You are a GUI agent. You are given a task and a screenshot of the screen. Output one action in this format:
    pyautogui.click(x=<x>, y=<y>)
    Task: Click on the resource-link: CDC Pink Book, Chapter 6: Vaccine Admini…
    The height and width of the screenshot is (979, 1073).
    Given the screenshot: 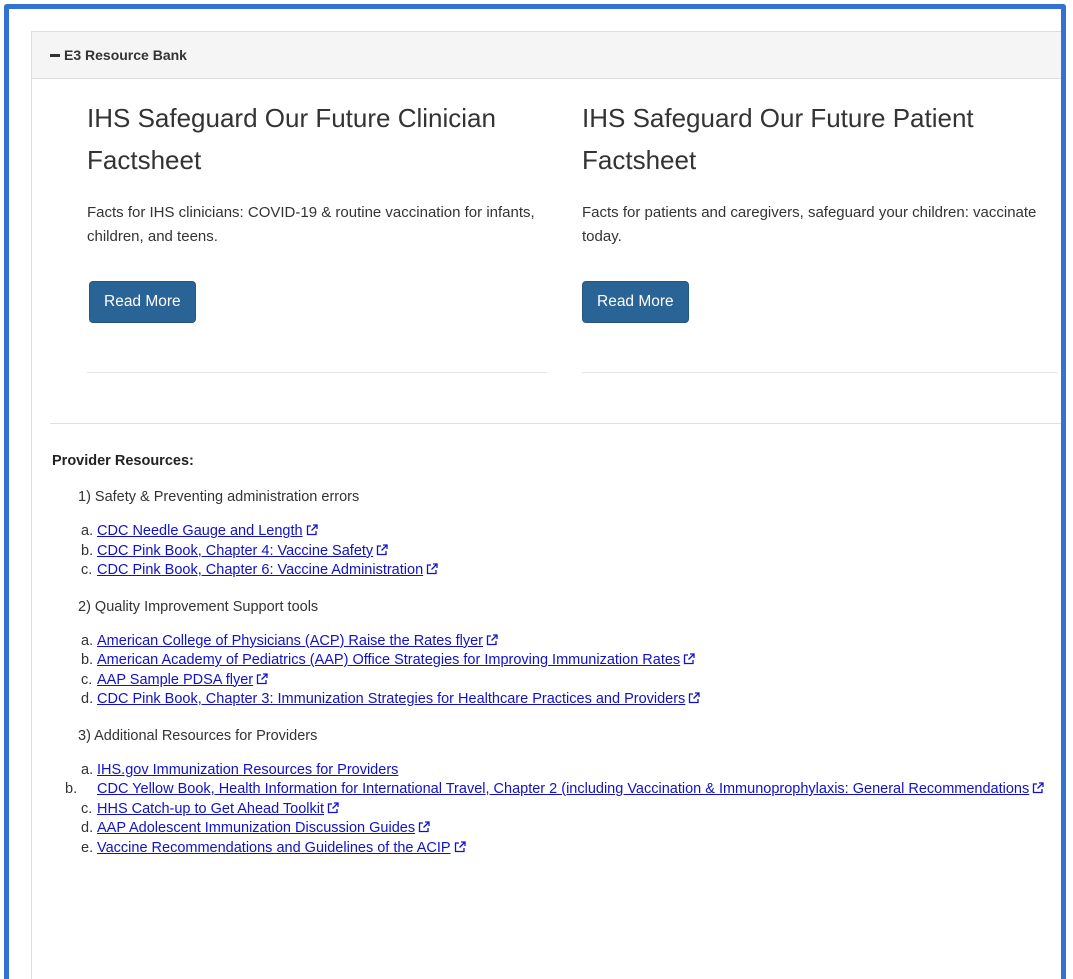 What is the action you would take?
    pyautogui.click(x=260, y=570)
    